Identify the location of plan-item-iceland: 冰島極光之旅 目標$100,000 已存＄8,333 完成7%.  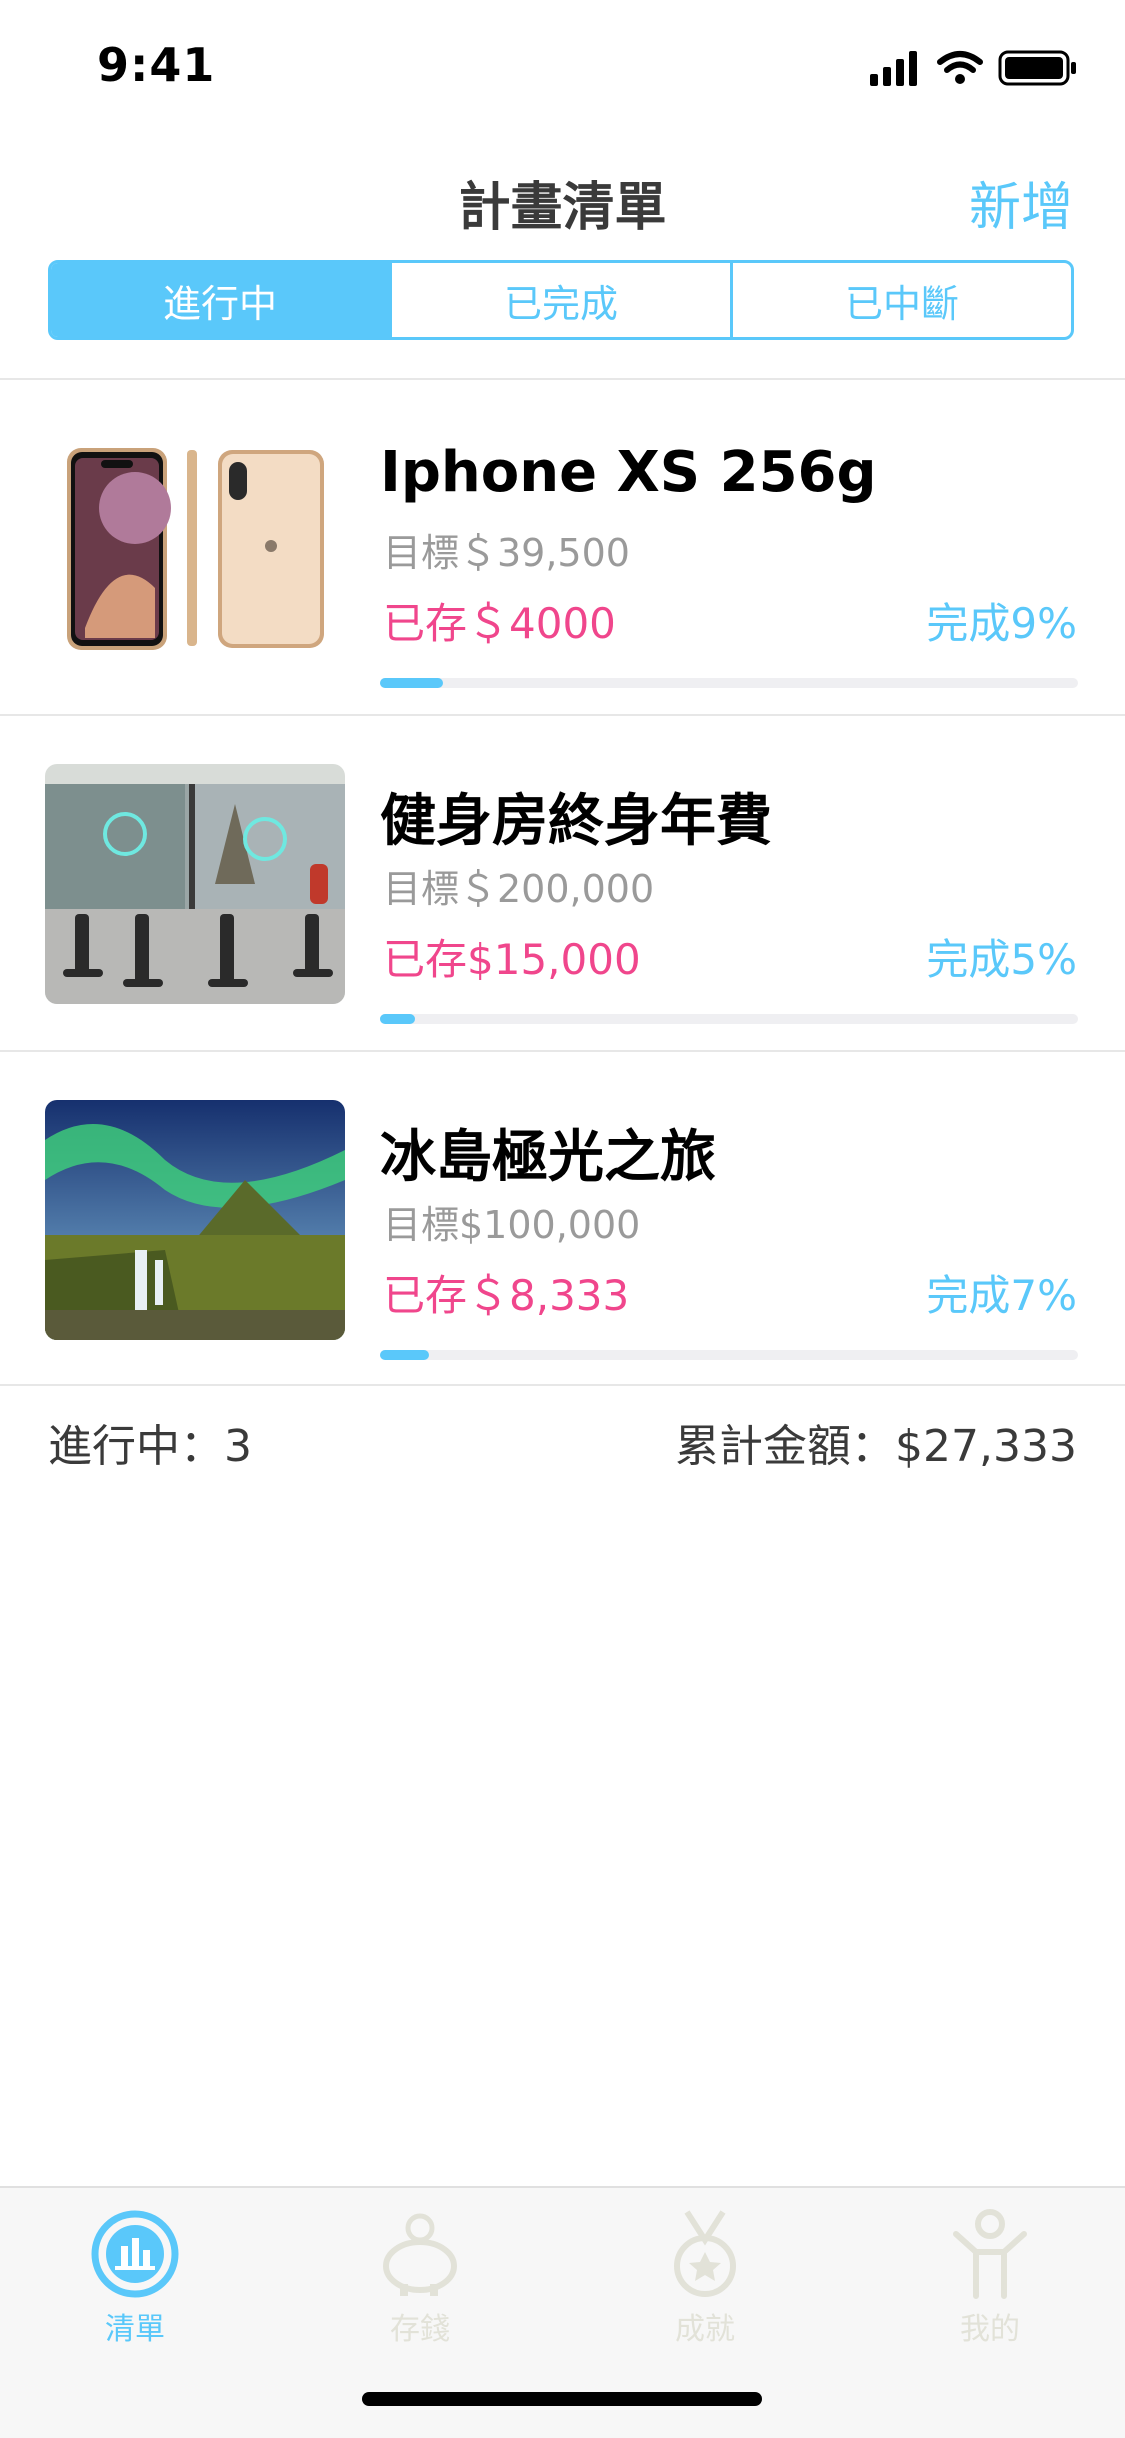
(562, 1219).